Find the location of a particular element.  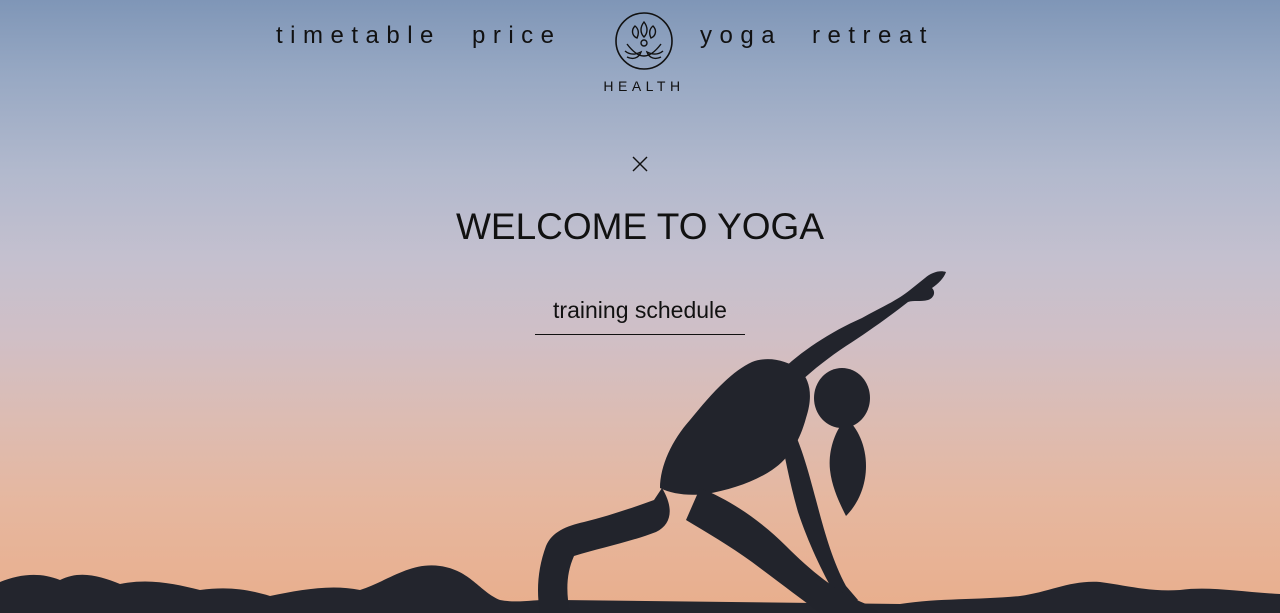

logo: HEALTH is located at coordinates (644, 53).